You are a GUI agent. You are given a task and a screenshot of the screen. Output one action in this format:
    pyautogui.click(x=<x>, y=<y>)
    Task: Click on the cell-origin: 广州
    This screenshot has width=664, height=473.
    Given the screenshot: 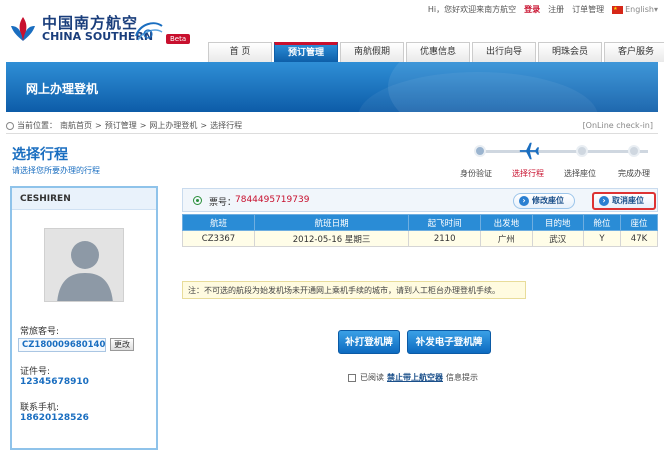 What is the action you would take?
    pyautogui.click(x=506, y=238)
    